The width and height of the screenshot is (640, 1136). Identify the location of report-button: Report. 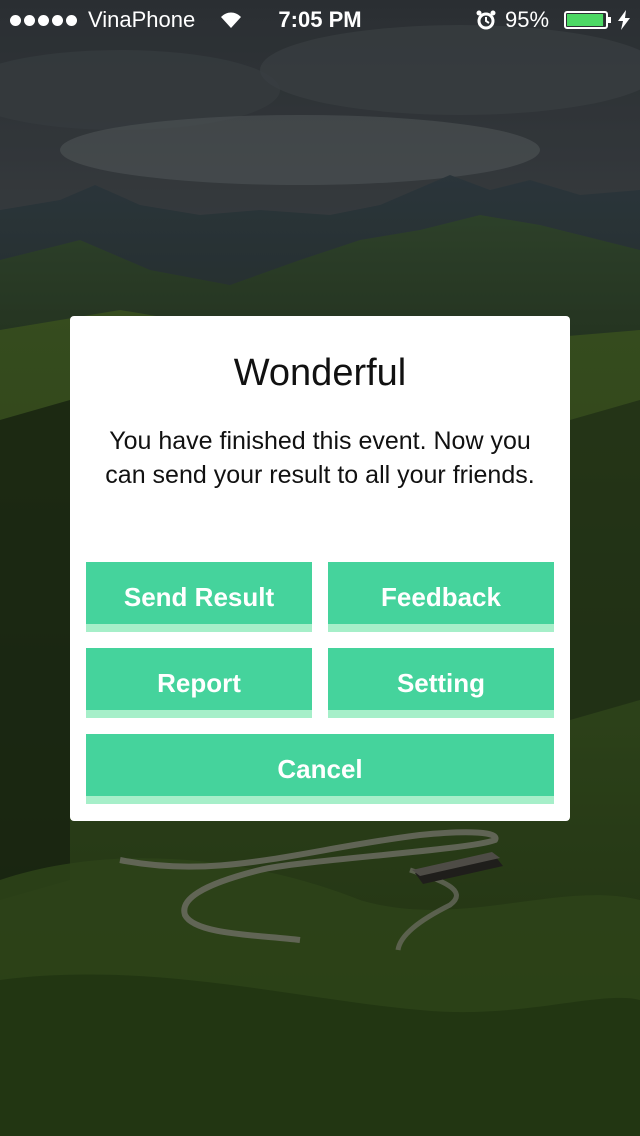
(199, 683).